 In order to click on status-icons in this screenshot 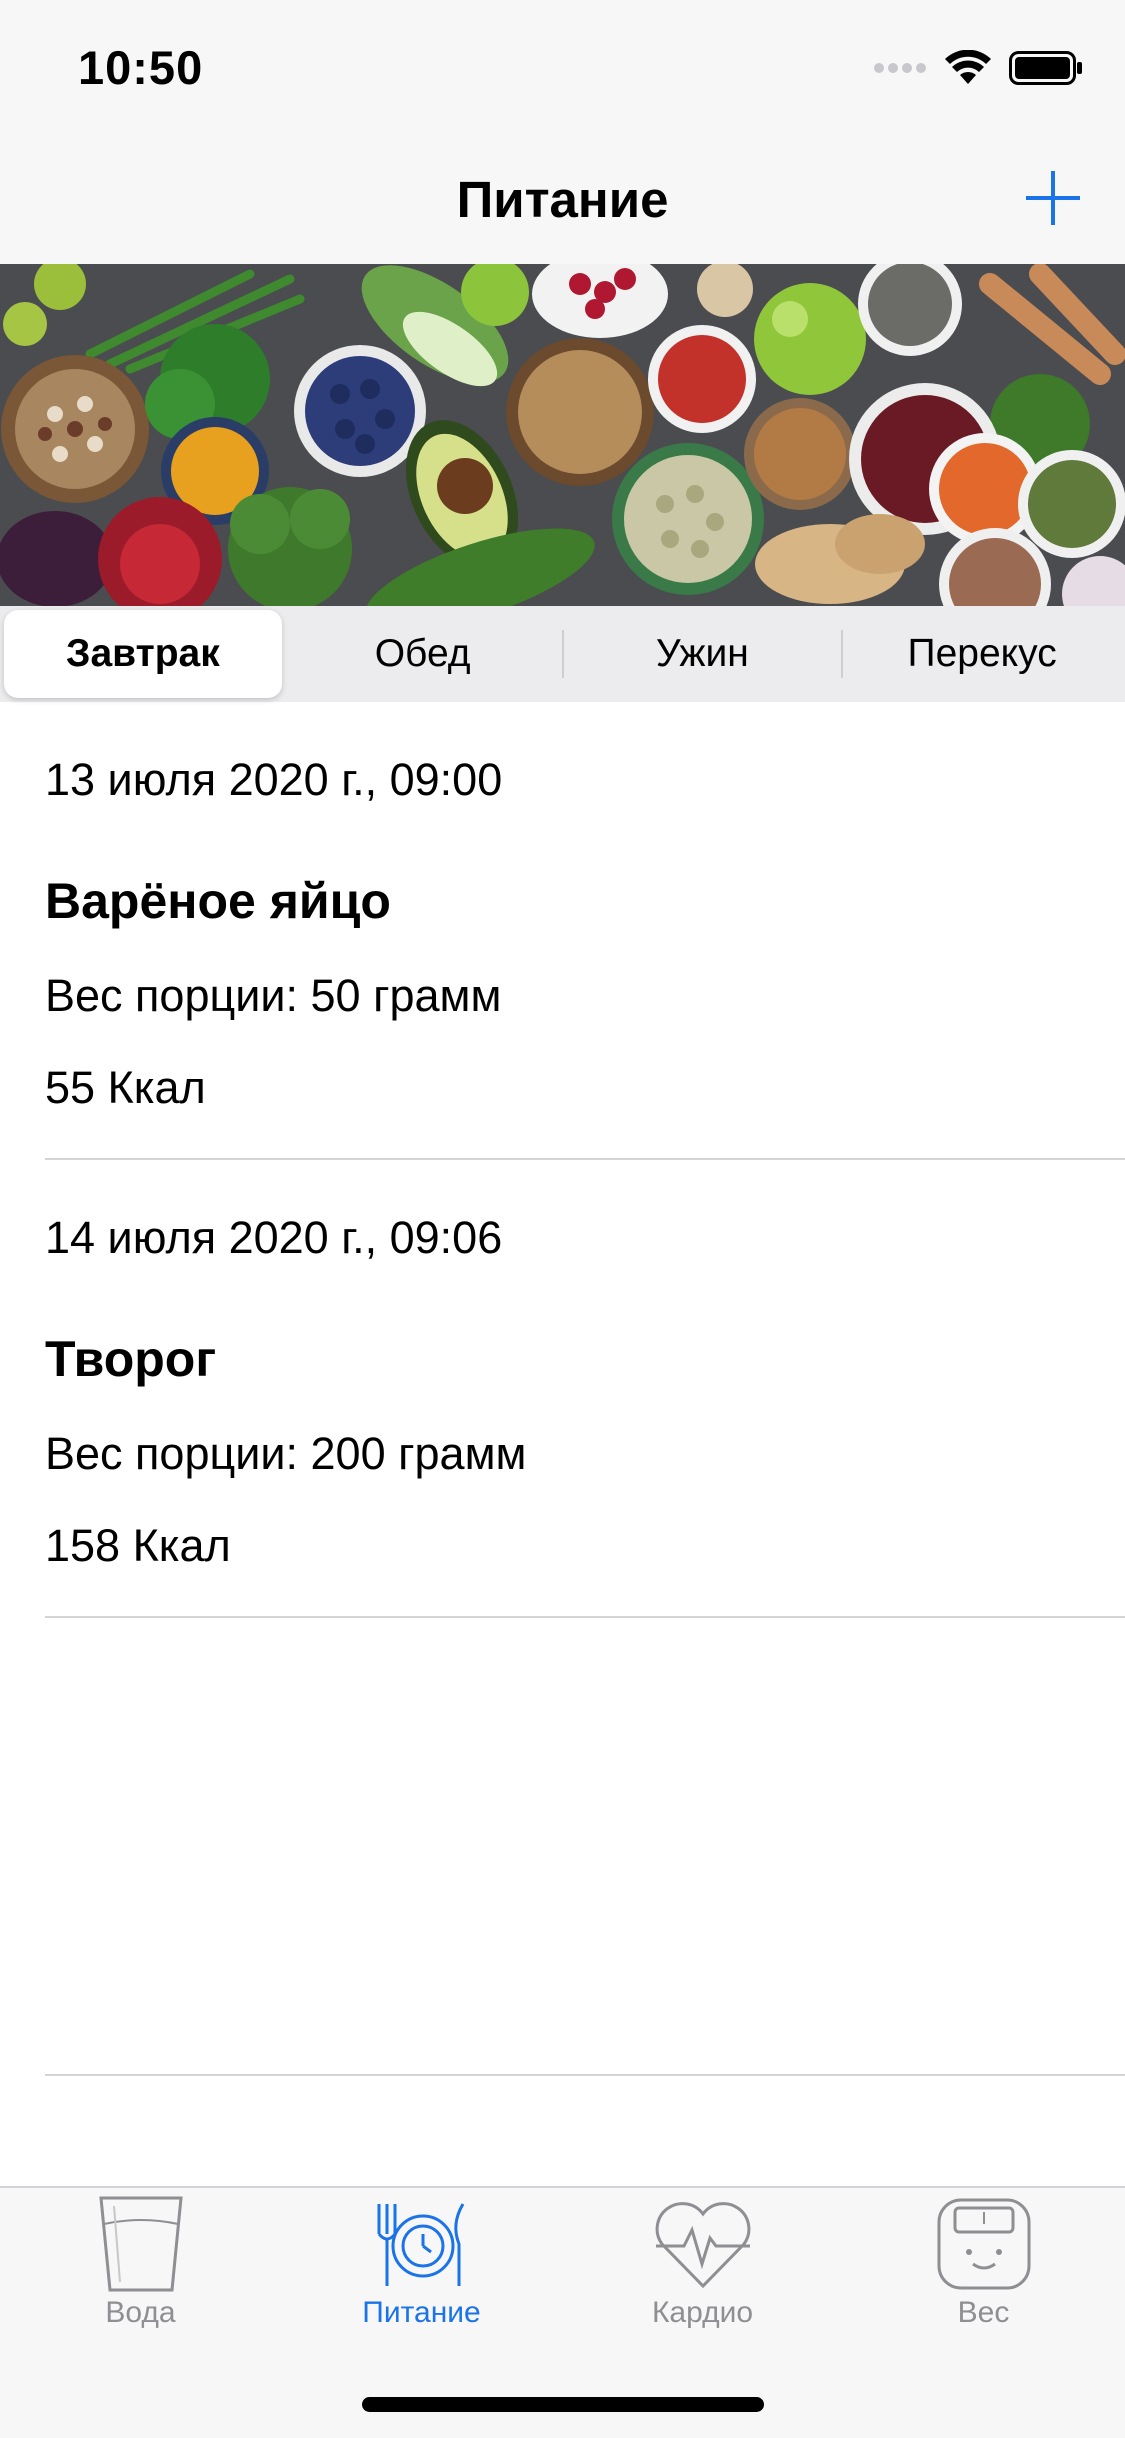, I will do `click(978, 68)`.